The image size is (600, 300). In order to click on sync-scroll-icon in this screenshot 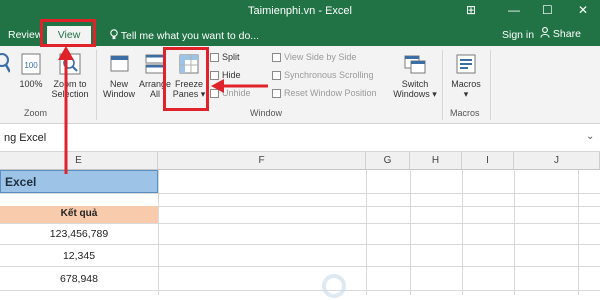, I will do `click(276, 75)`.